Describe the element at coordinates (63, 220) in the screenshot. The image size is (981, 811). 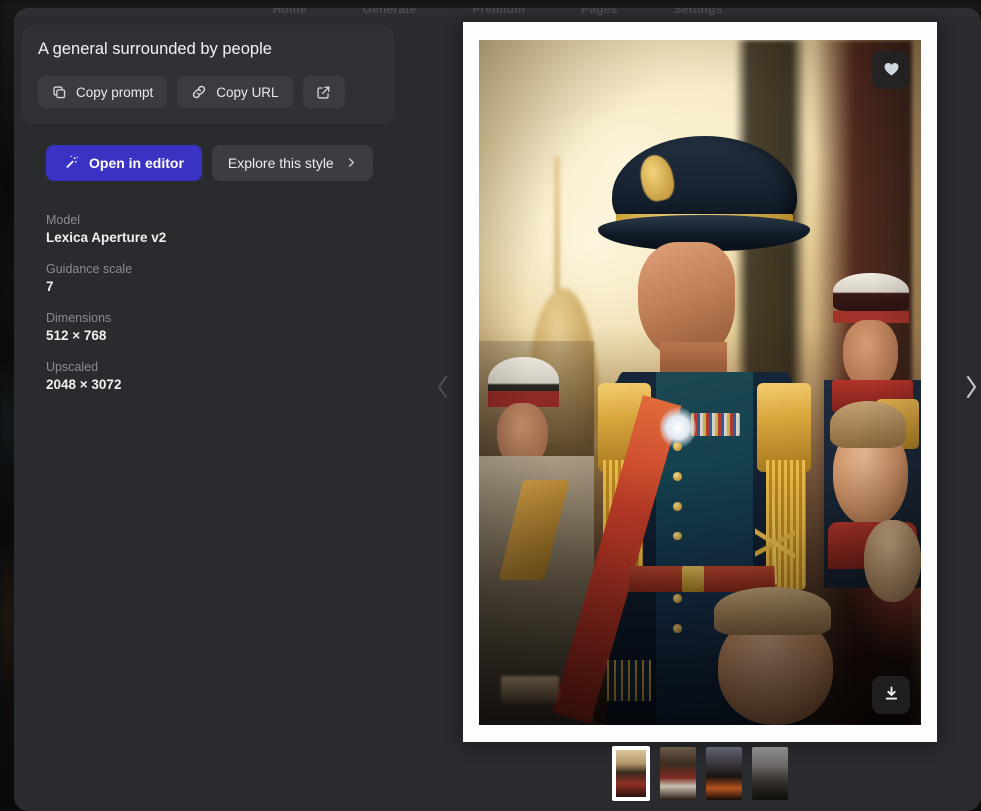
I see `meta-label: Model` at that location.